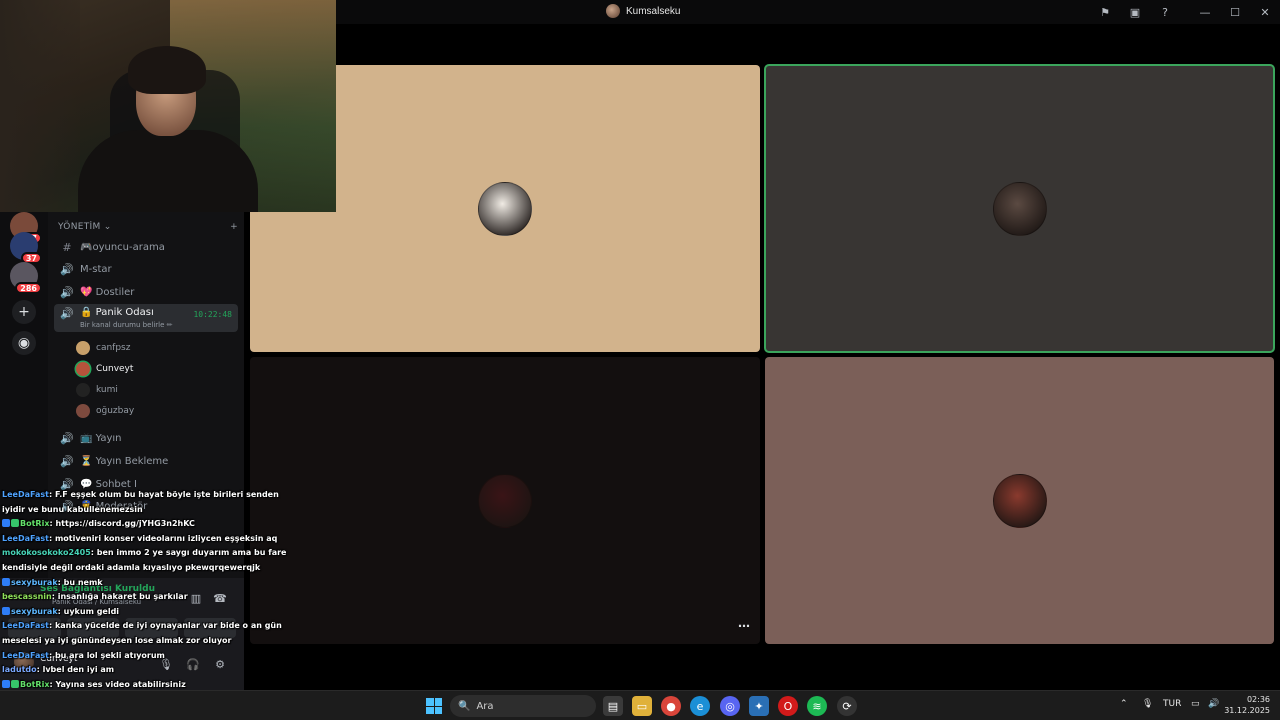 The image size is (1280, 720). What do you see at coordinates (150, 670) in the screenshot?
I see `chat-message: ladutdo: lvbel den iyi am` at bounding box center [150, 670].